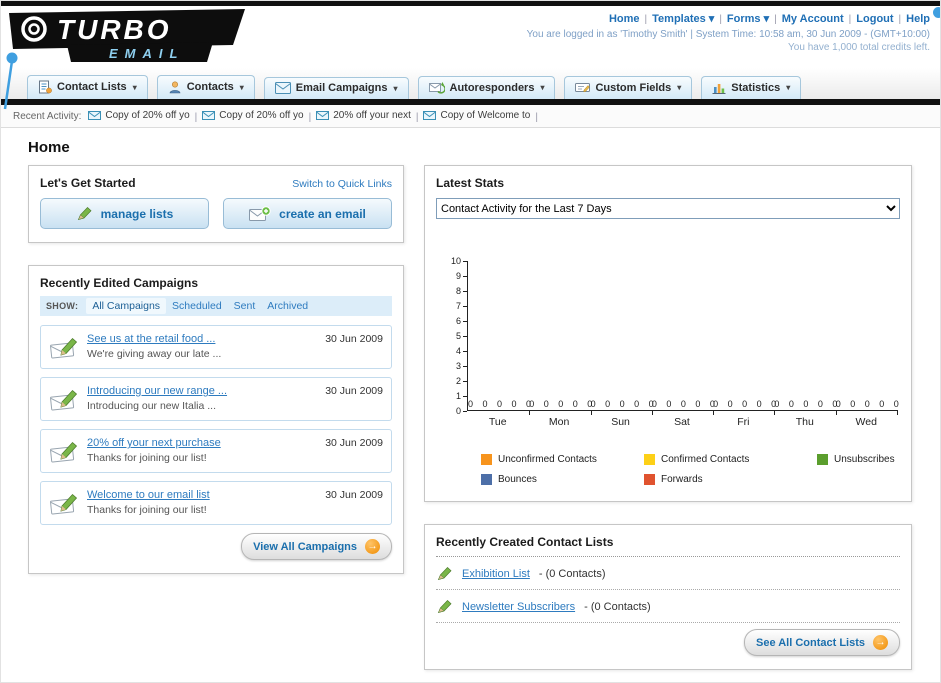 This screenshot has height=683, width=941. I want to click on autoresponders-icon, so click(436, 87).